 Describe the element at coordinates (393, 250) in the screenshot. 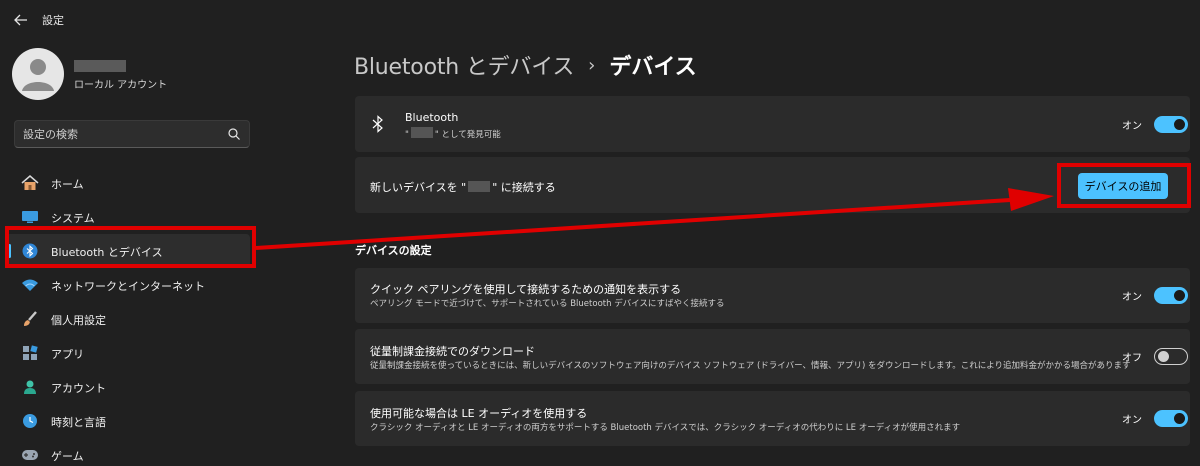

I see `section-title: デバイスの設定` at that location.